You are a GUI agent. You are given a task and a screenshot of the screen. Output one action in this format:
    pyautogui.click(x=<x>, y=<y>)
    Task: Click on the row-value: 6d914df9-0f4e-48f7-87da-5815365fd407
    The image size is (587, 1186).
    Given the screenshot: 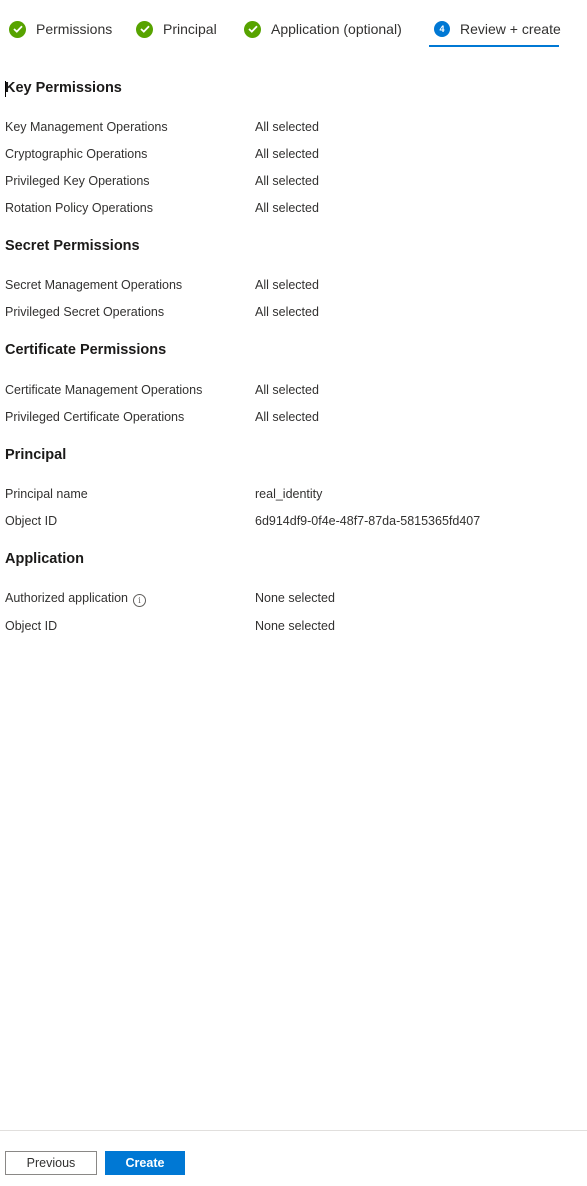 What is the action you would take?
    pyautogui.click(x=368, y=521)
    